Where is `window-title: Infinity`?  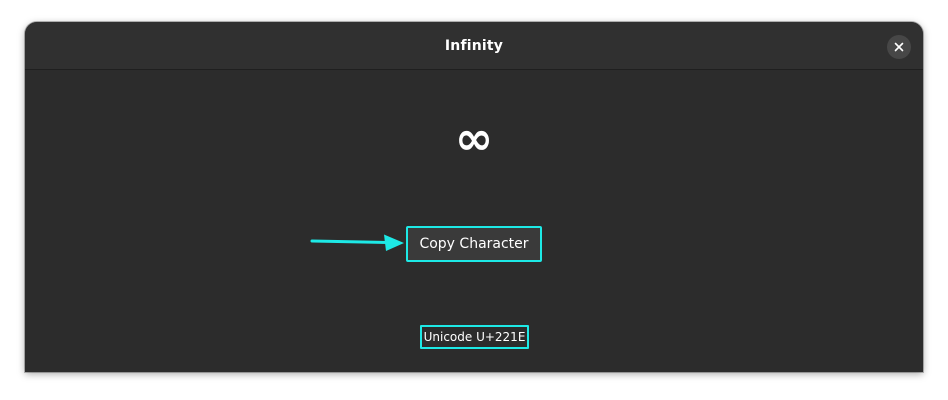 window-title: Infinity is located at coordinates (474, 45).